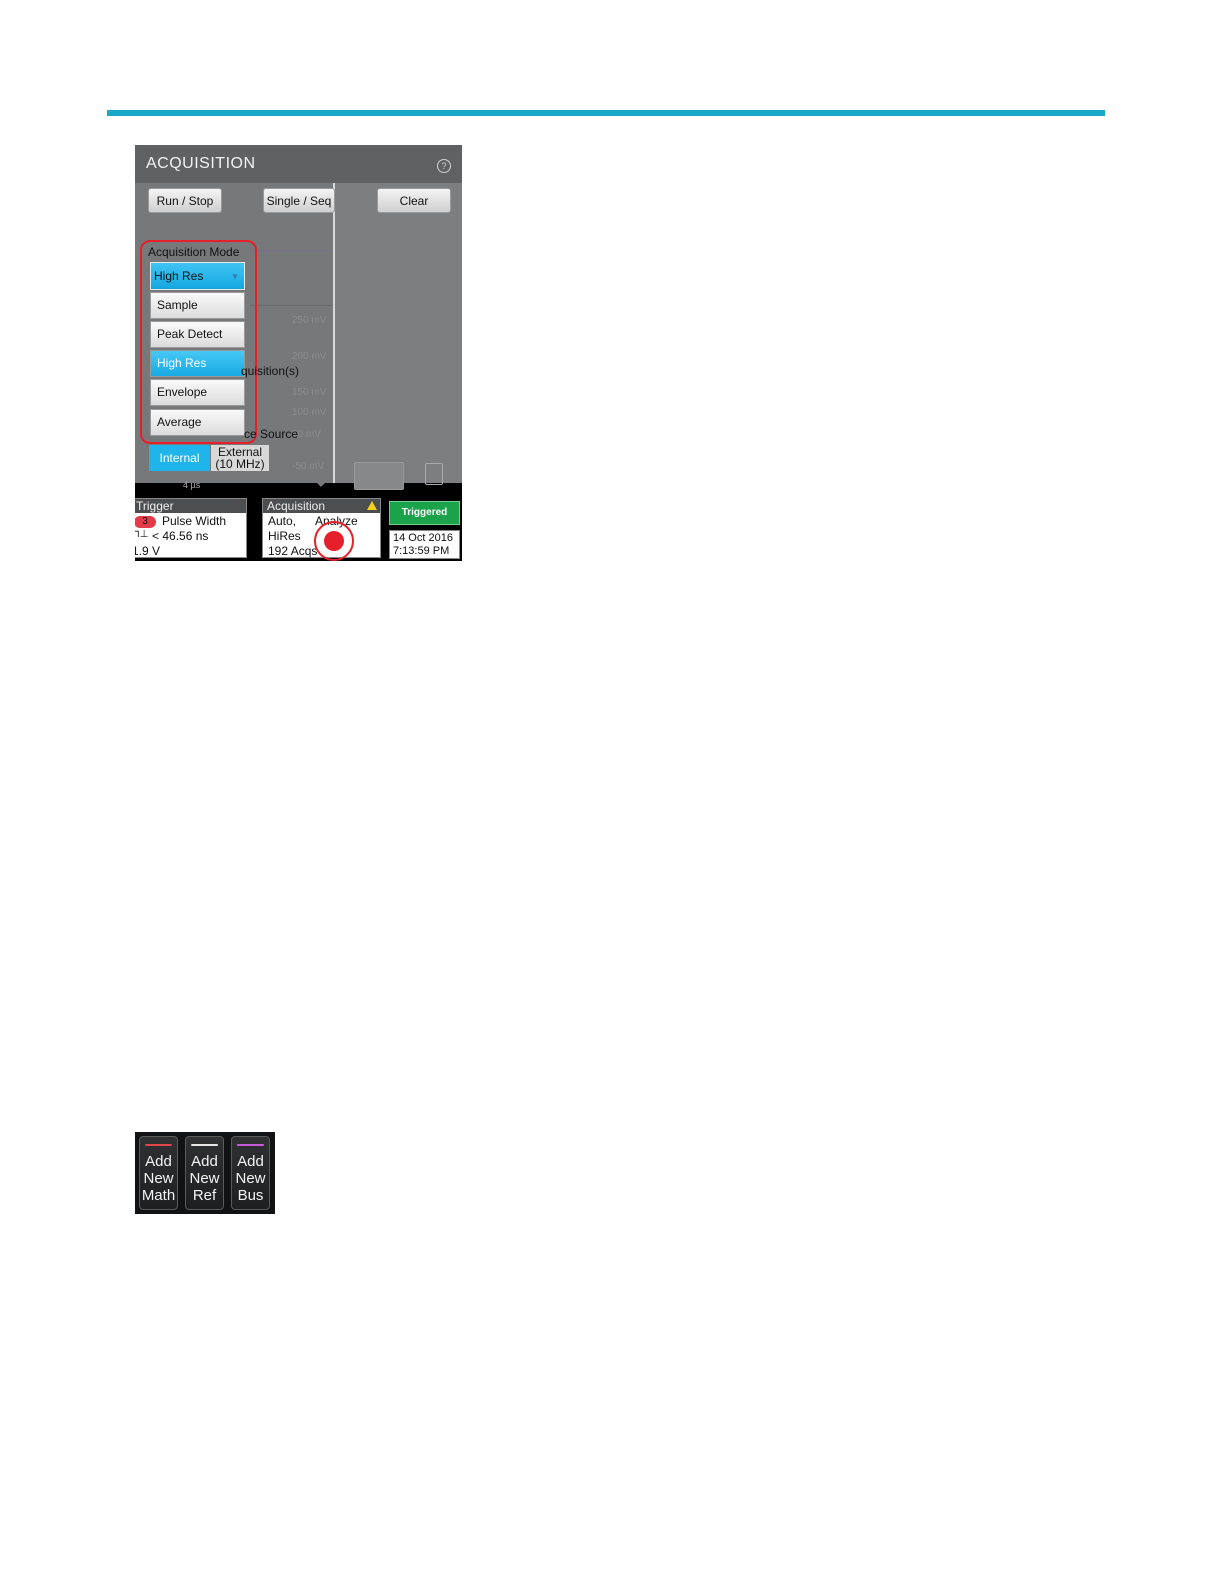 The image size is (1224, 1584). Describe the element at coordinates (308, 466) in the screenshot. I see `ghost-scale-label: -50 mV` at that location.